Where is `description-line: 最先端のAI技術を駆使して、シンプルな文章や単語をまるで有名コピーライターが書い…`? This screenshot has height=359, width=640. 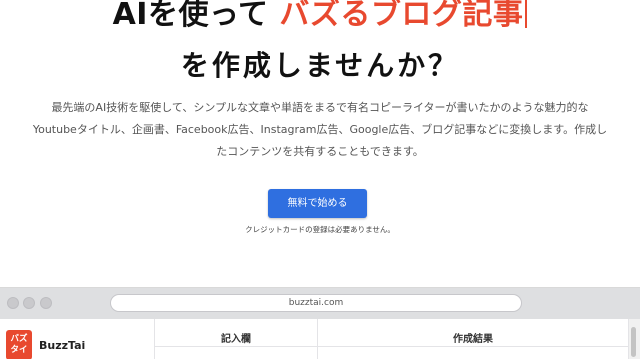
description-line: 最先端のAI技術を駆使して、シンプルな文章や単語をまるで有名コピーライターが書い… is located at coordinates (320, 107).